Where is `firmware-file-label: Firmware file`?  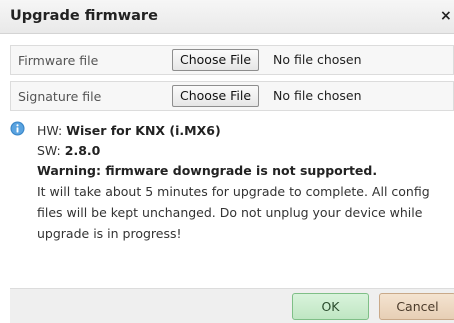
firmware-file-label: Firmware file is located at coordinates (58, 60).